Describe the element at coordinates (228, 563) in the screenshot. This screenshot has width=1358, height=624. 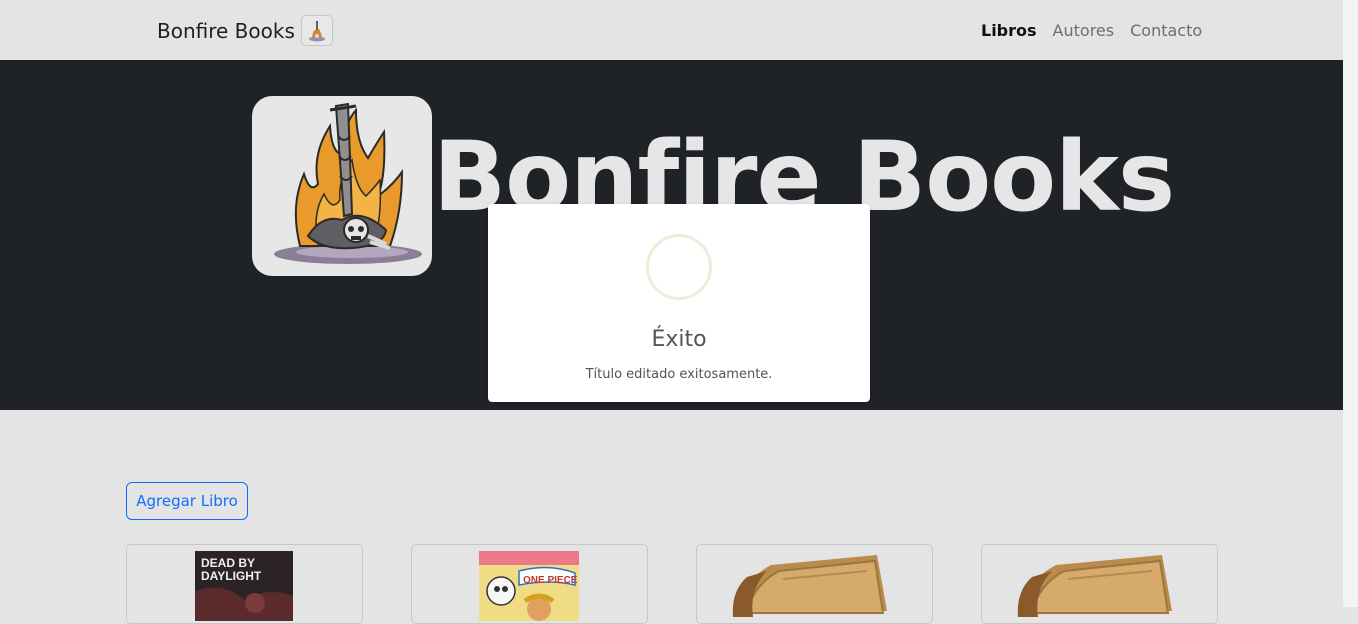
I see `cover-text-line-1: DEAD BY` at that location.